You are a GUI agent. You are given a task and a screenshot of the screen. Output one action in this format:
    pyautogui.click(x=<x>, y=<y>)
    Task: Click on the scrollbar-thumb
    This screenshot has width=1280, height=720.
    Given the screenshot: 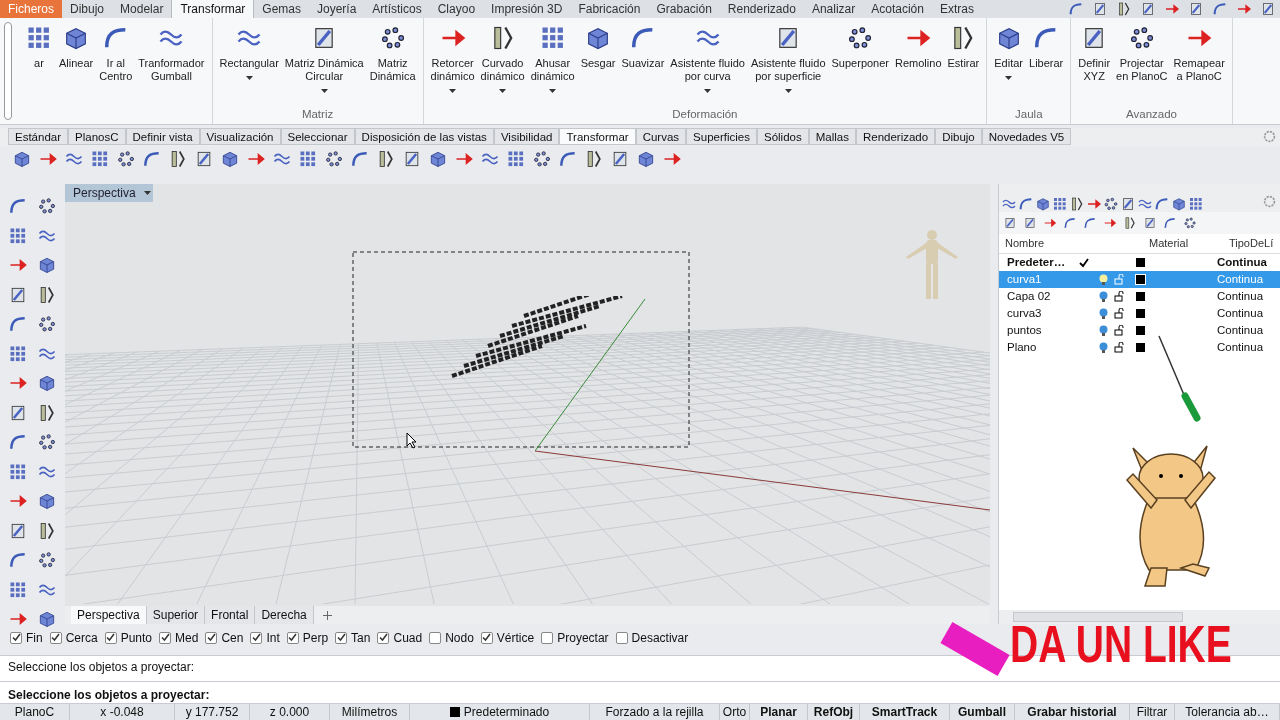 What is the action you would take?
    pyautogui.click(x=1098, y=617)
    